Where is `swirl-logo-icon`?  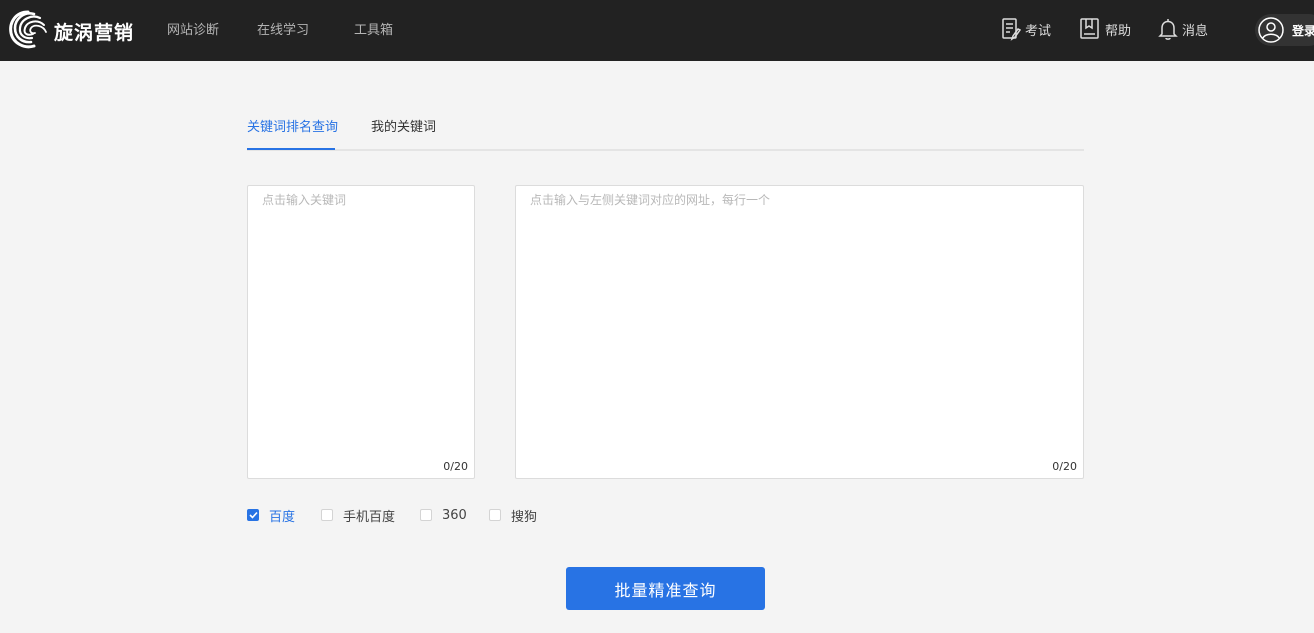 swirl-logo-icon is located at coordinates (28, 29).